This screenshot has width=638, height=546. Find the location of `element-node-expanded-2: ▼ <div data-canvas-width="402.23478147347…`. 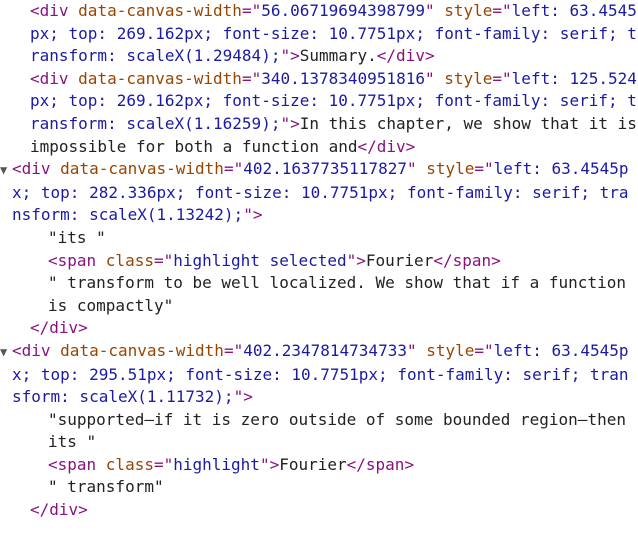

element-node-expanded-2: ▼ <div data-canvas-width="402.23478147347… is located at coordinates (319, 374).